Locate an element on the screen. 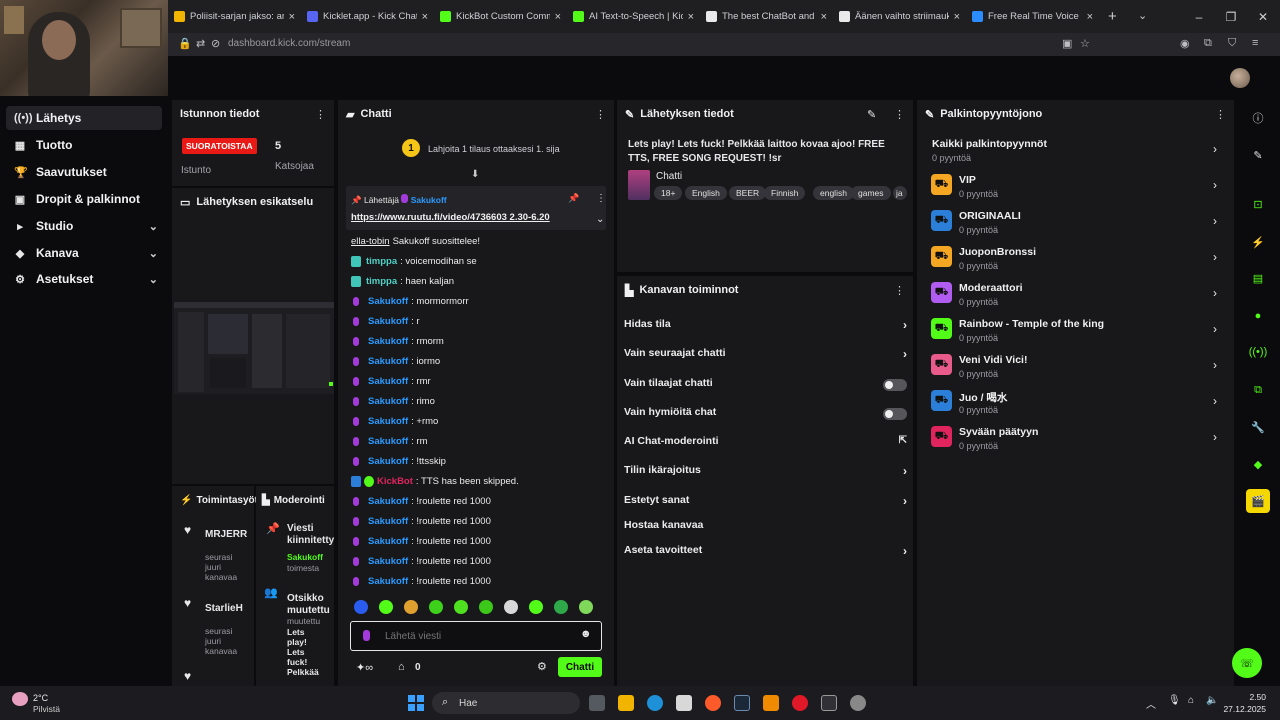 The image size is (1280, 720). chat-input-box: ☻ is located at coordinates (476, 636).